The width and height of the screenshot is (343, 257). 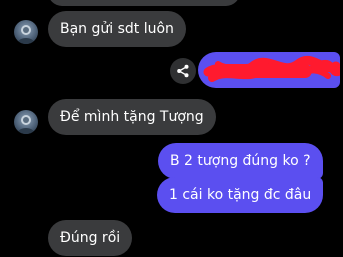 I want to click on message-text: Đúng rồi, so click(x=90, y=238).